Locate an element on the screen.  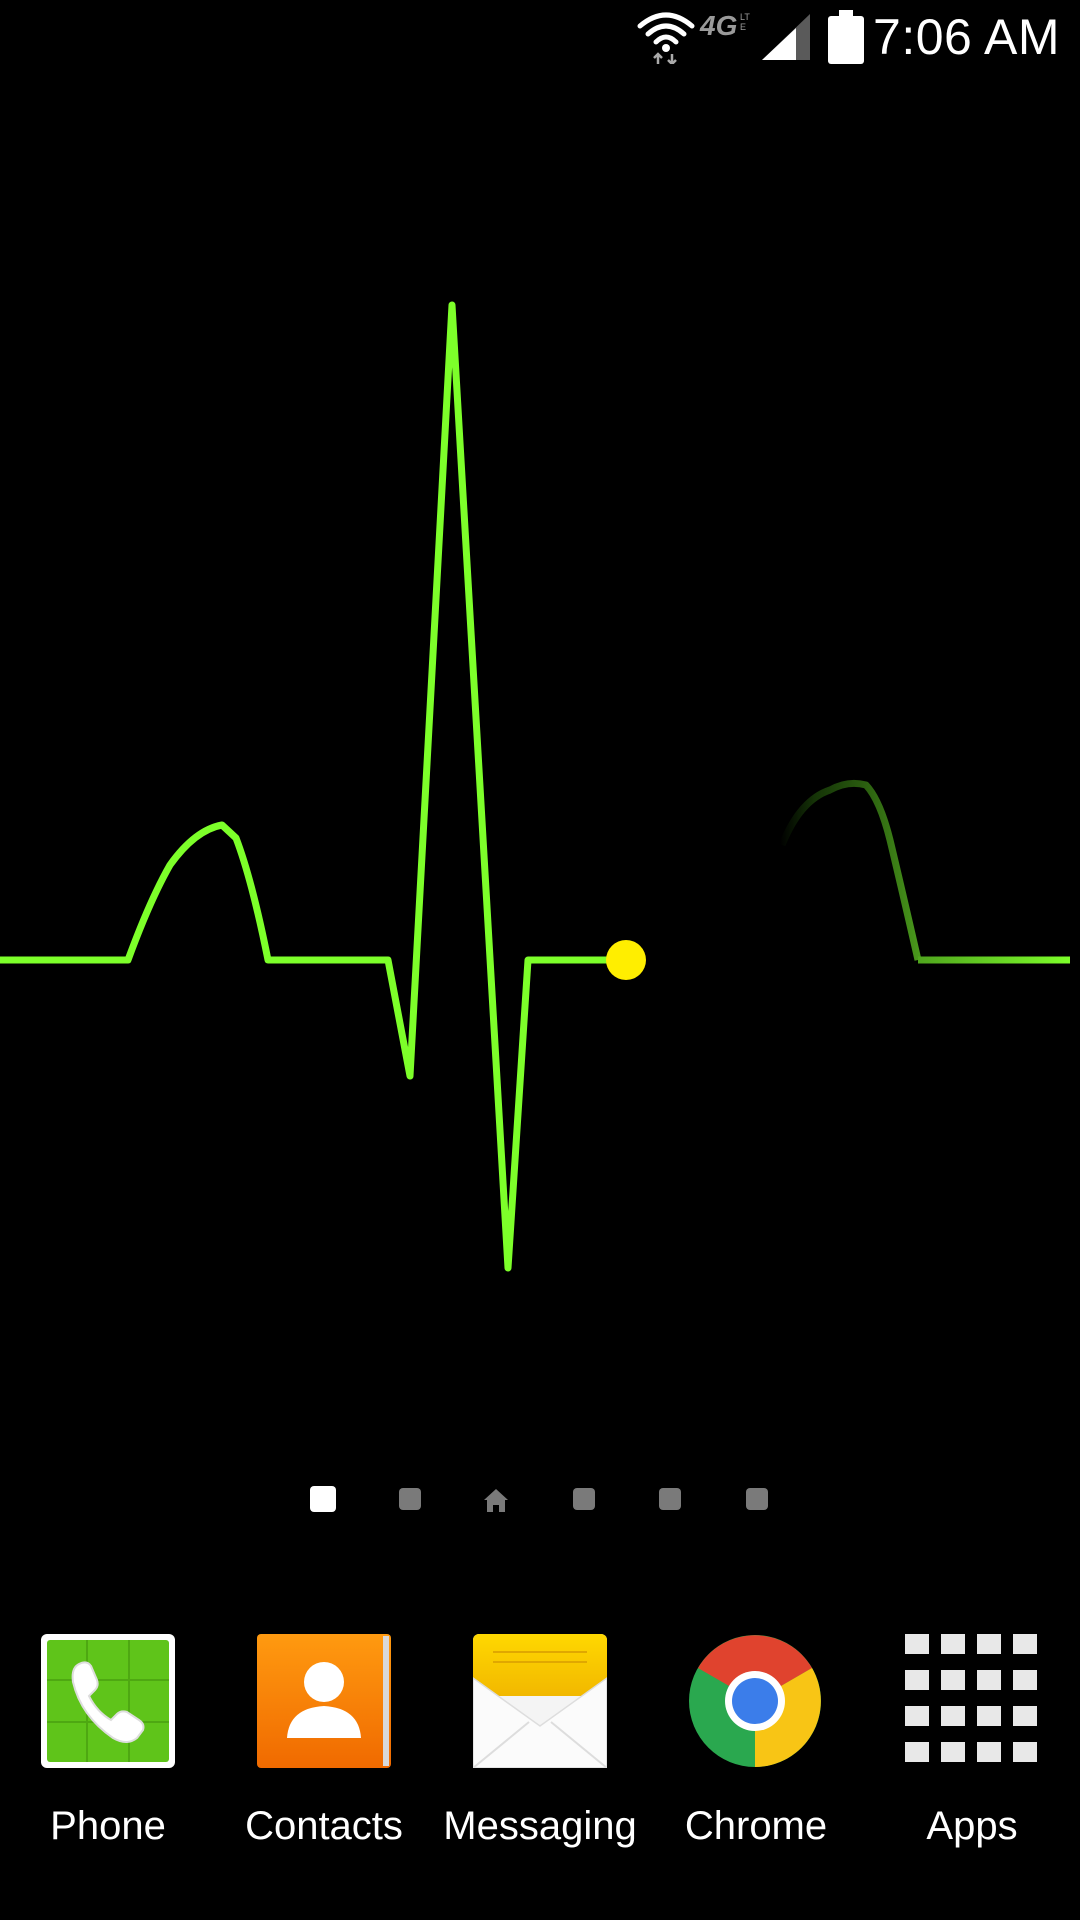
dock-label-messaging: Messaging is located at coordinates (540, 1826).